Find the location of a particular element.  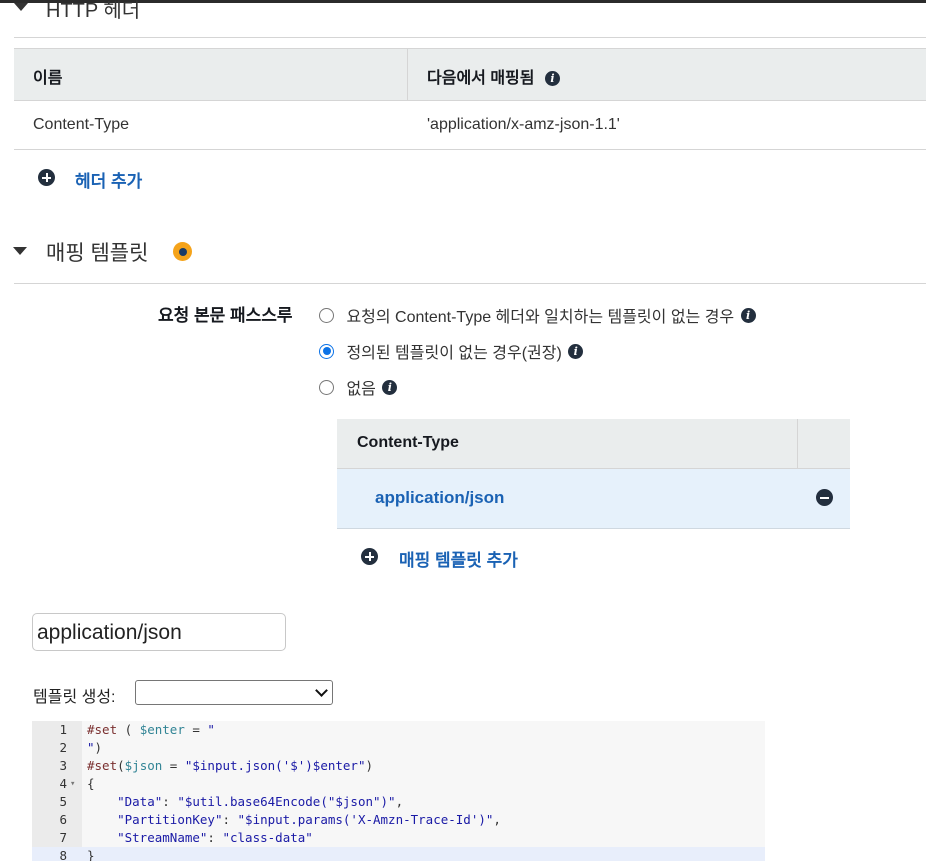

column-mapped-from-header: 다음에서 매핑됨 i is located at coordinates (493, 76).